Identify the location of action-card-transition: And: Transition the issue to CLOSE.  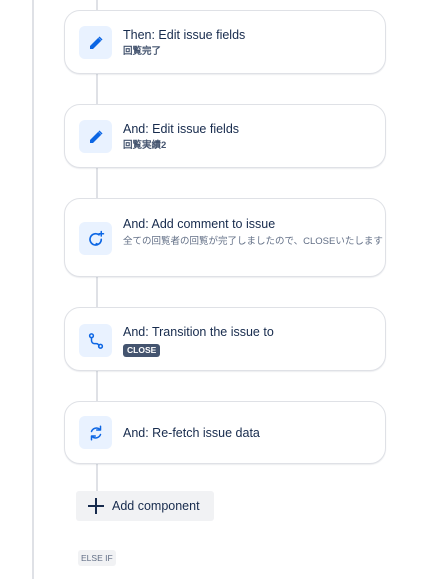
(225, 339).